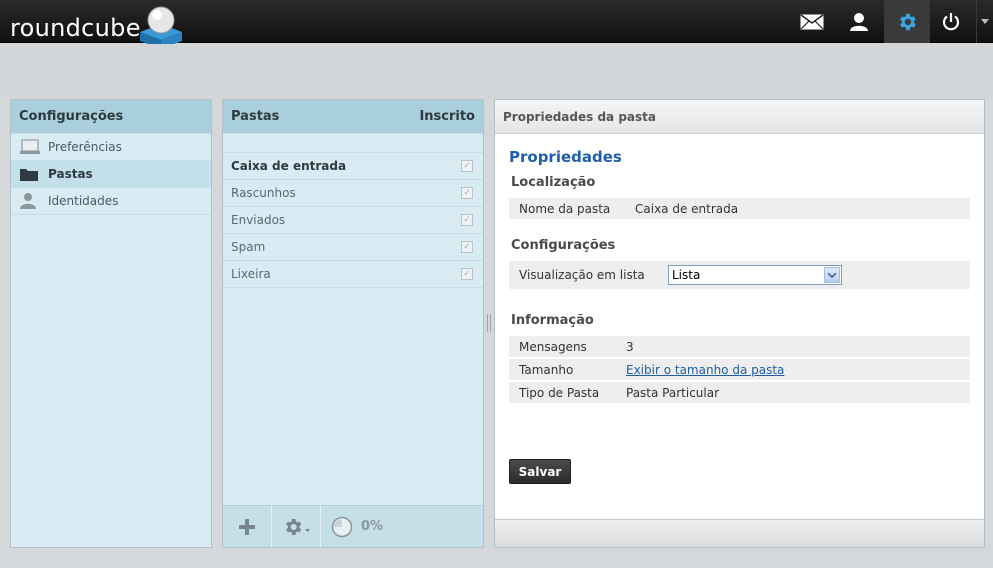 The width and height of the screenshot is (993, 568). What do you see at coordinates (85, 147) in the screenshot?
I see `settings-item-label: Preferências` at bounding box center [85, 147].